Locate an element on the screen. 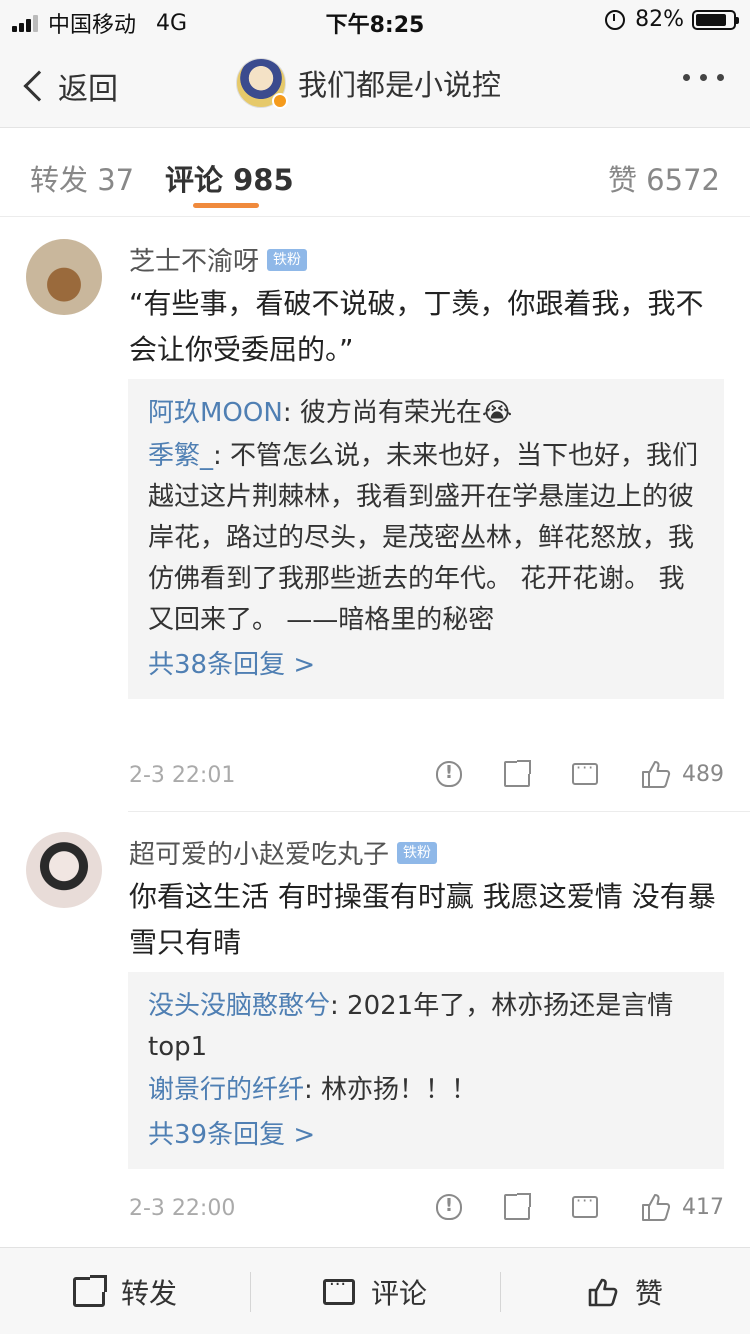 This screenshot has width=750, height=1334. username-text: 超可爱的小赵爱吃丸子 is located at coordinates (259, 855).